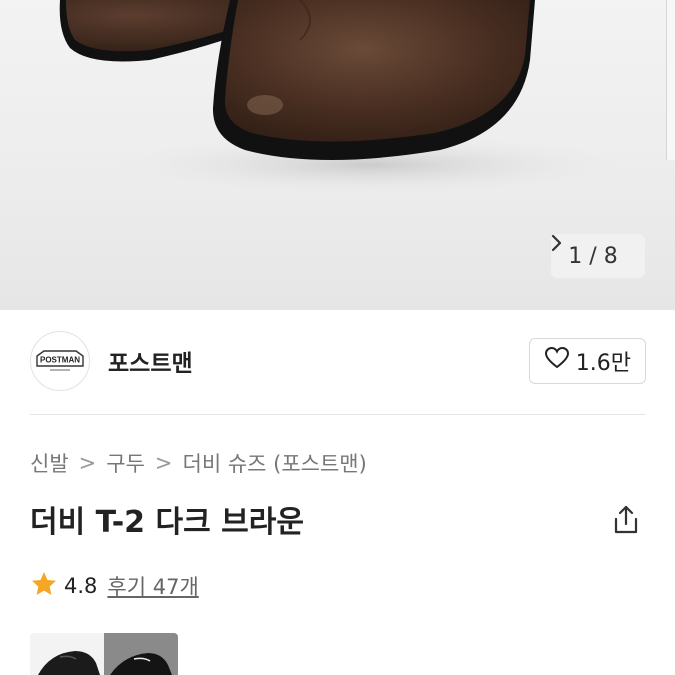 The image size is (675, 675). What do you see at coordinates (275, 463) in the screenshot?
I see `breadcrumb-item-derby: 더비 슈즈 (포스트맨)` at bounding box center [275, 463].